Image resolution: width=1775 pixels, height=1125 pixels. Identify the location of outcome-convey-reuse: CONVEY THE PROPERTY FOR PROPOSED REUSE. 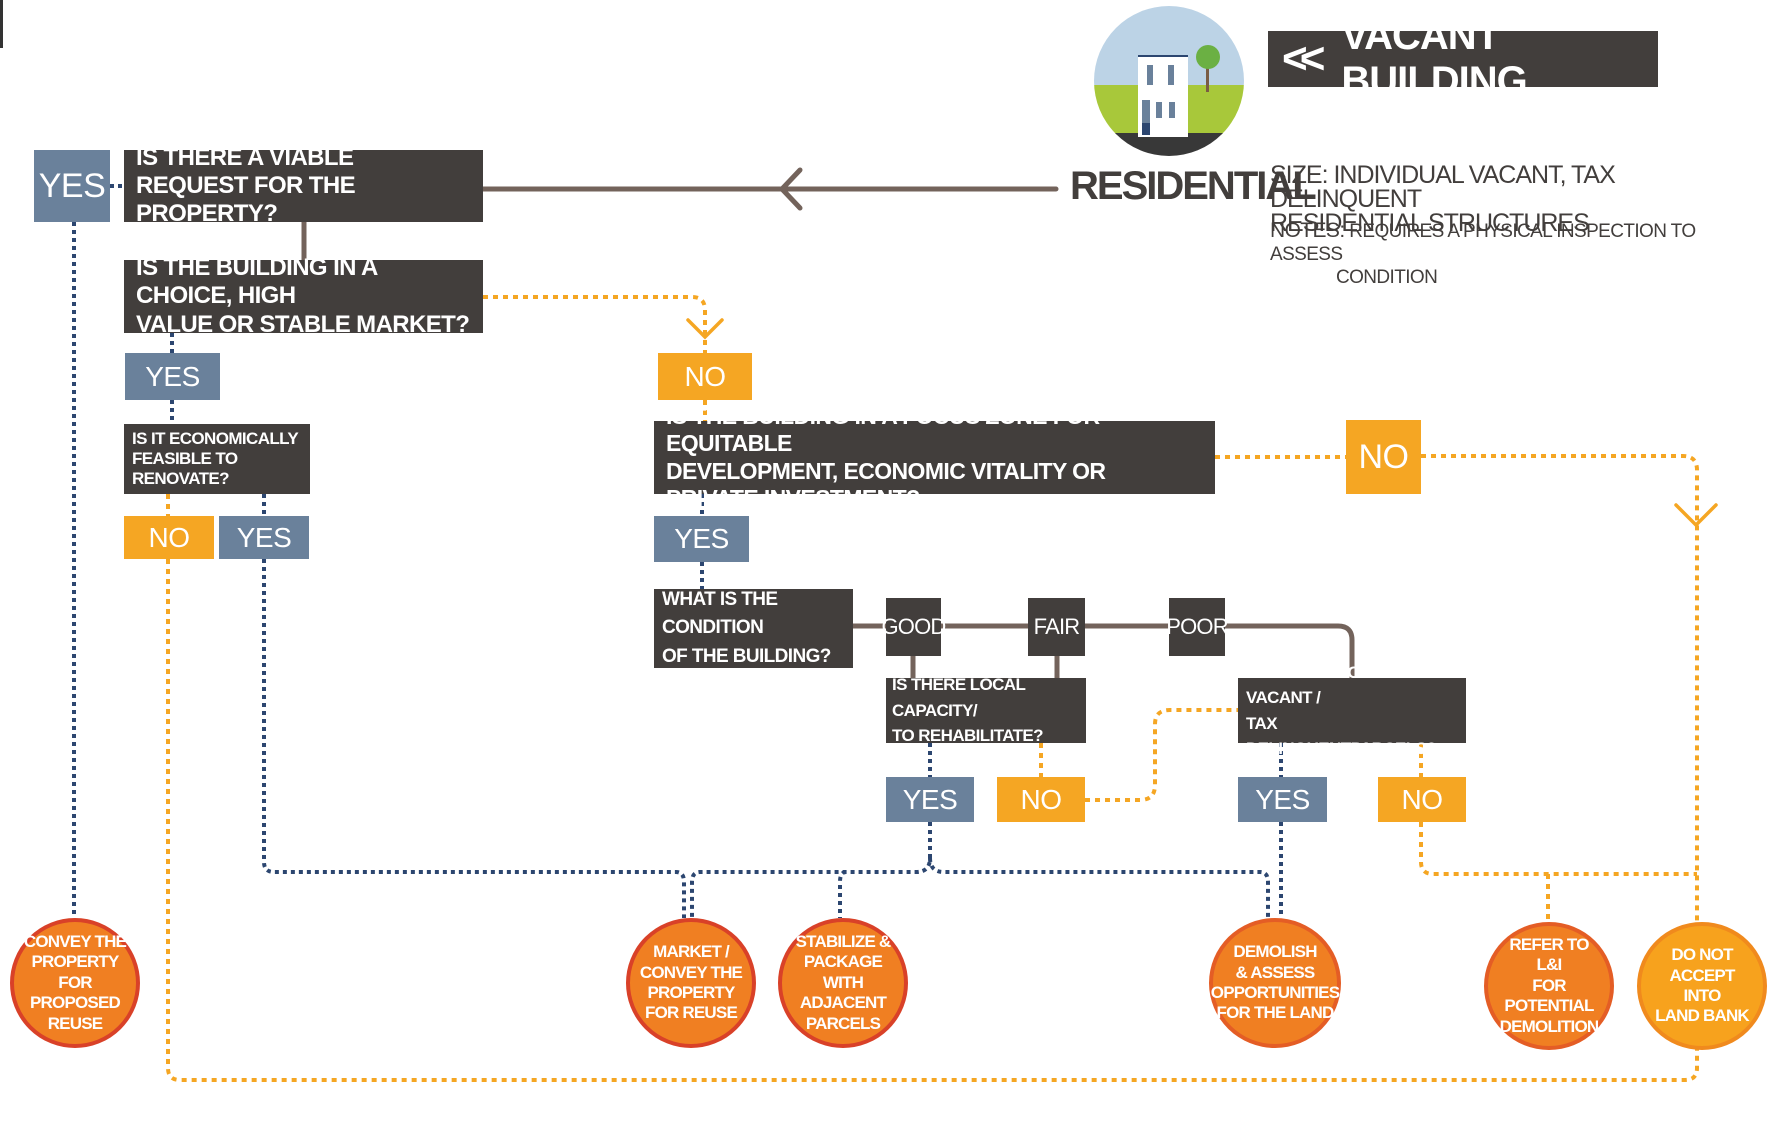
(75, 983).